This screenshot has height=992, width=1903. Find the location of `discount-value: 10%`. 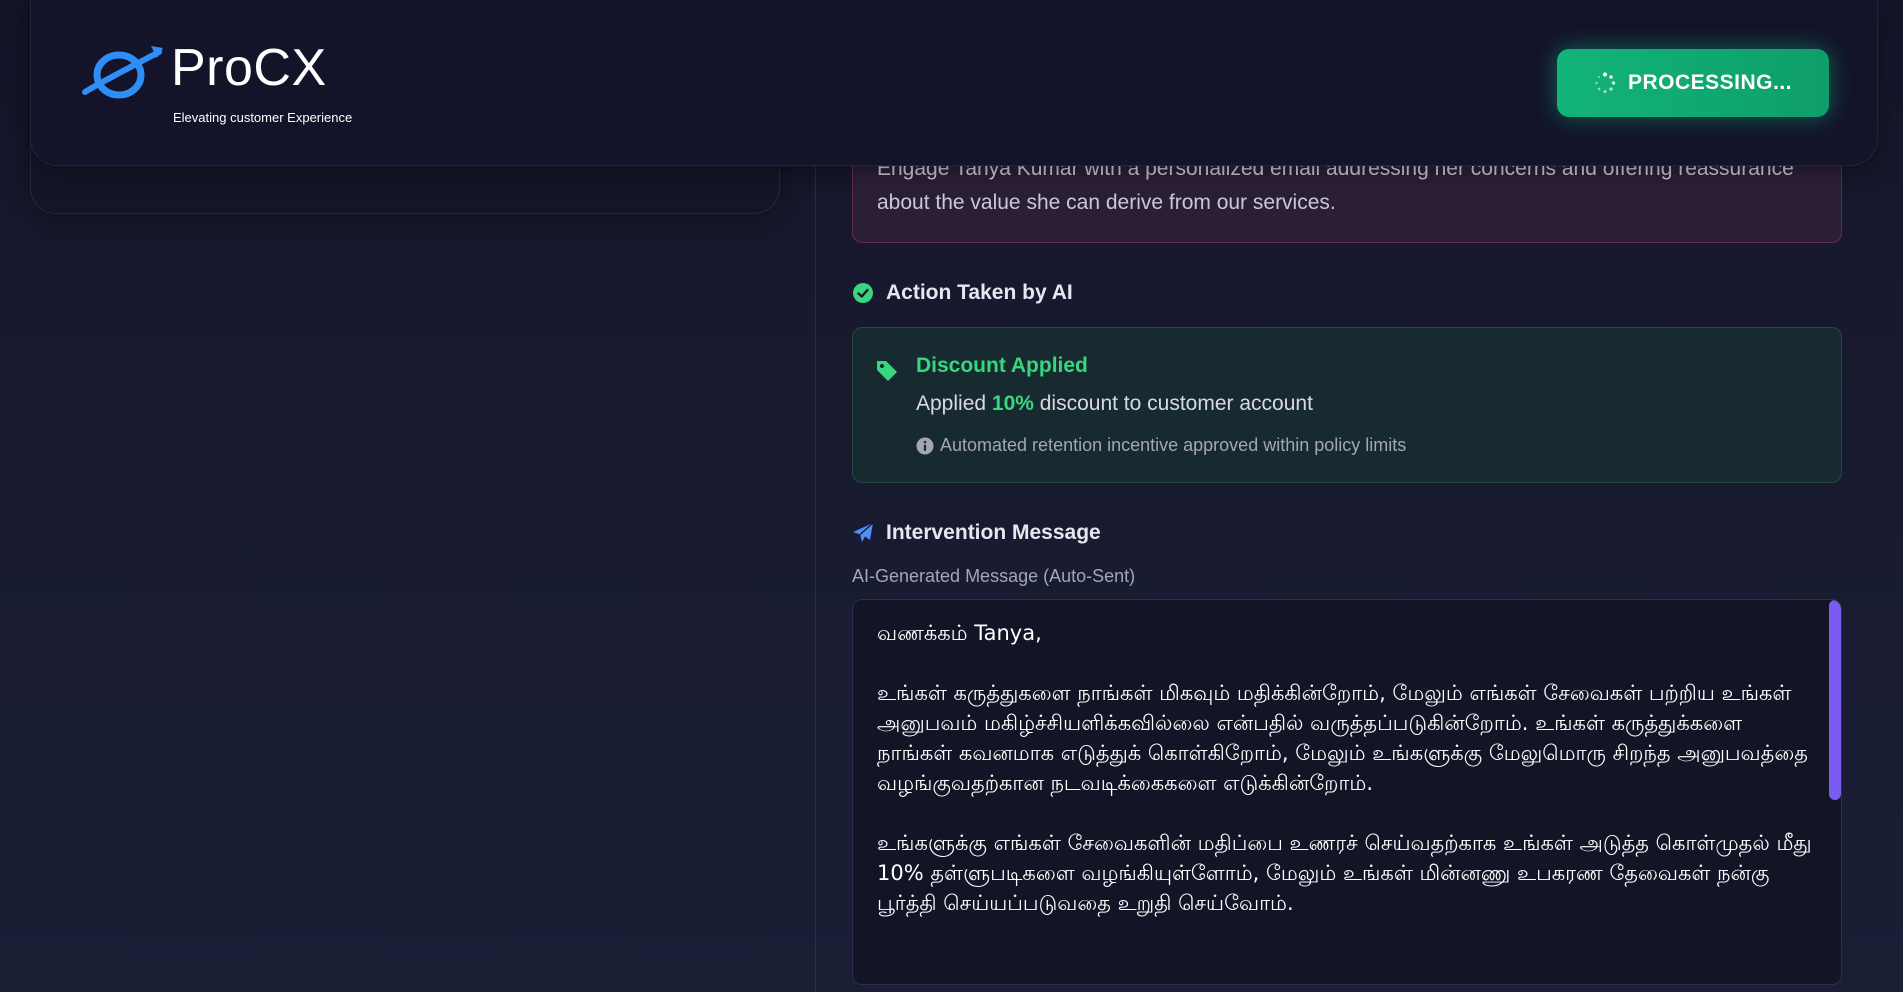

discount-value: 10% is located at coordinates (1012, 403).